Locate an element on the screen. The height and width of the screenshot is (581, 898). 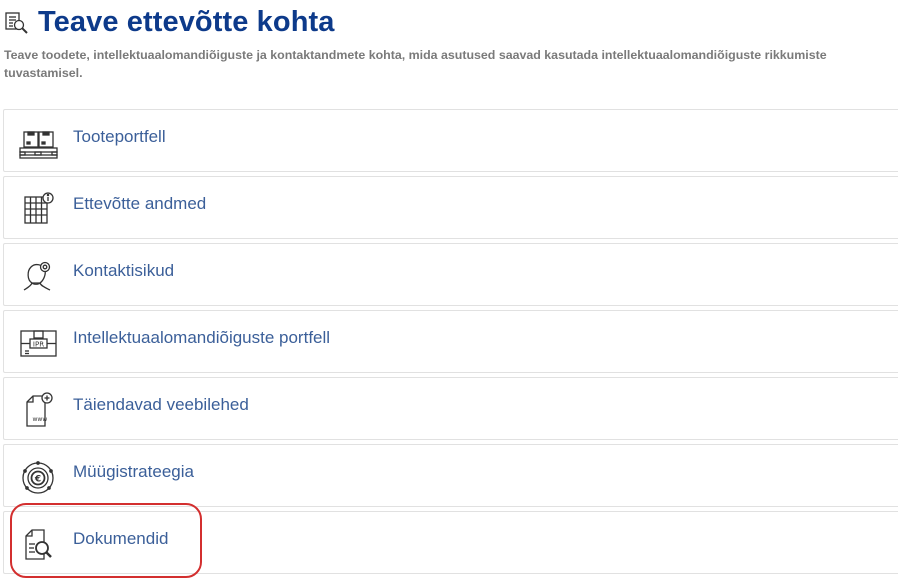
euro-strategy-icon: € is located at coordinates (38, 477).